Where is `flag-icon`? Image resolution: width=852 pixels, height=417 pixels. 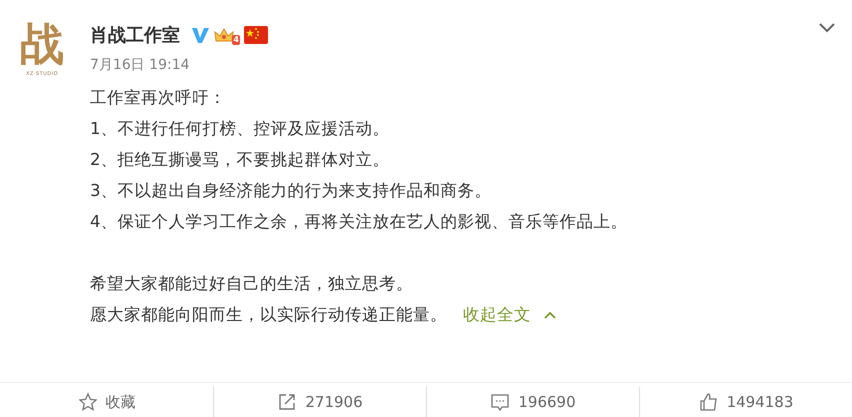 flag-icon is located at coordinates (256, 35).